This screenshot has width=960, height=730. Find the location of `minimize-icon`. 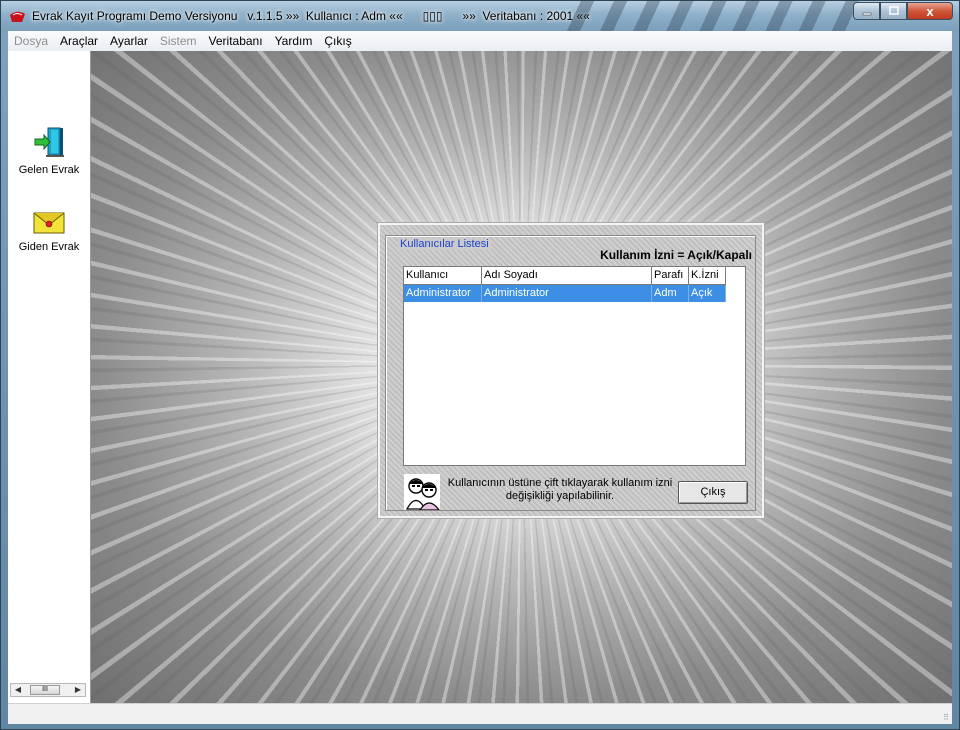

minimize-icon is located at coordinates (866, 14).